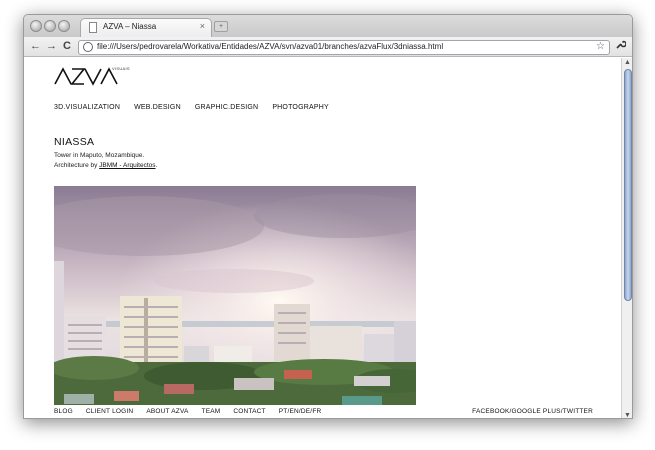  Describe the element at coordinates (51, 46) in the screenshot. I see `forward-button: →` at that location.